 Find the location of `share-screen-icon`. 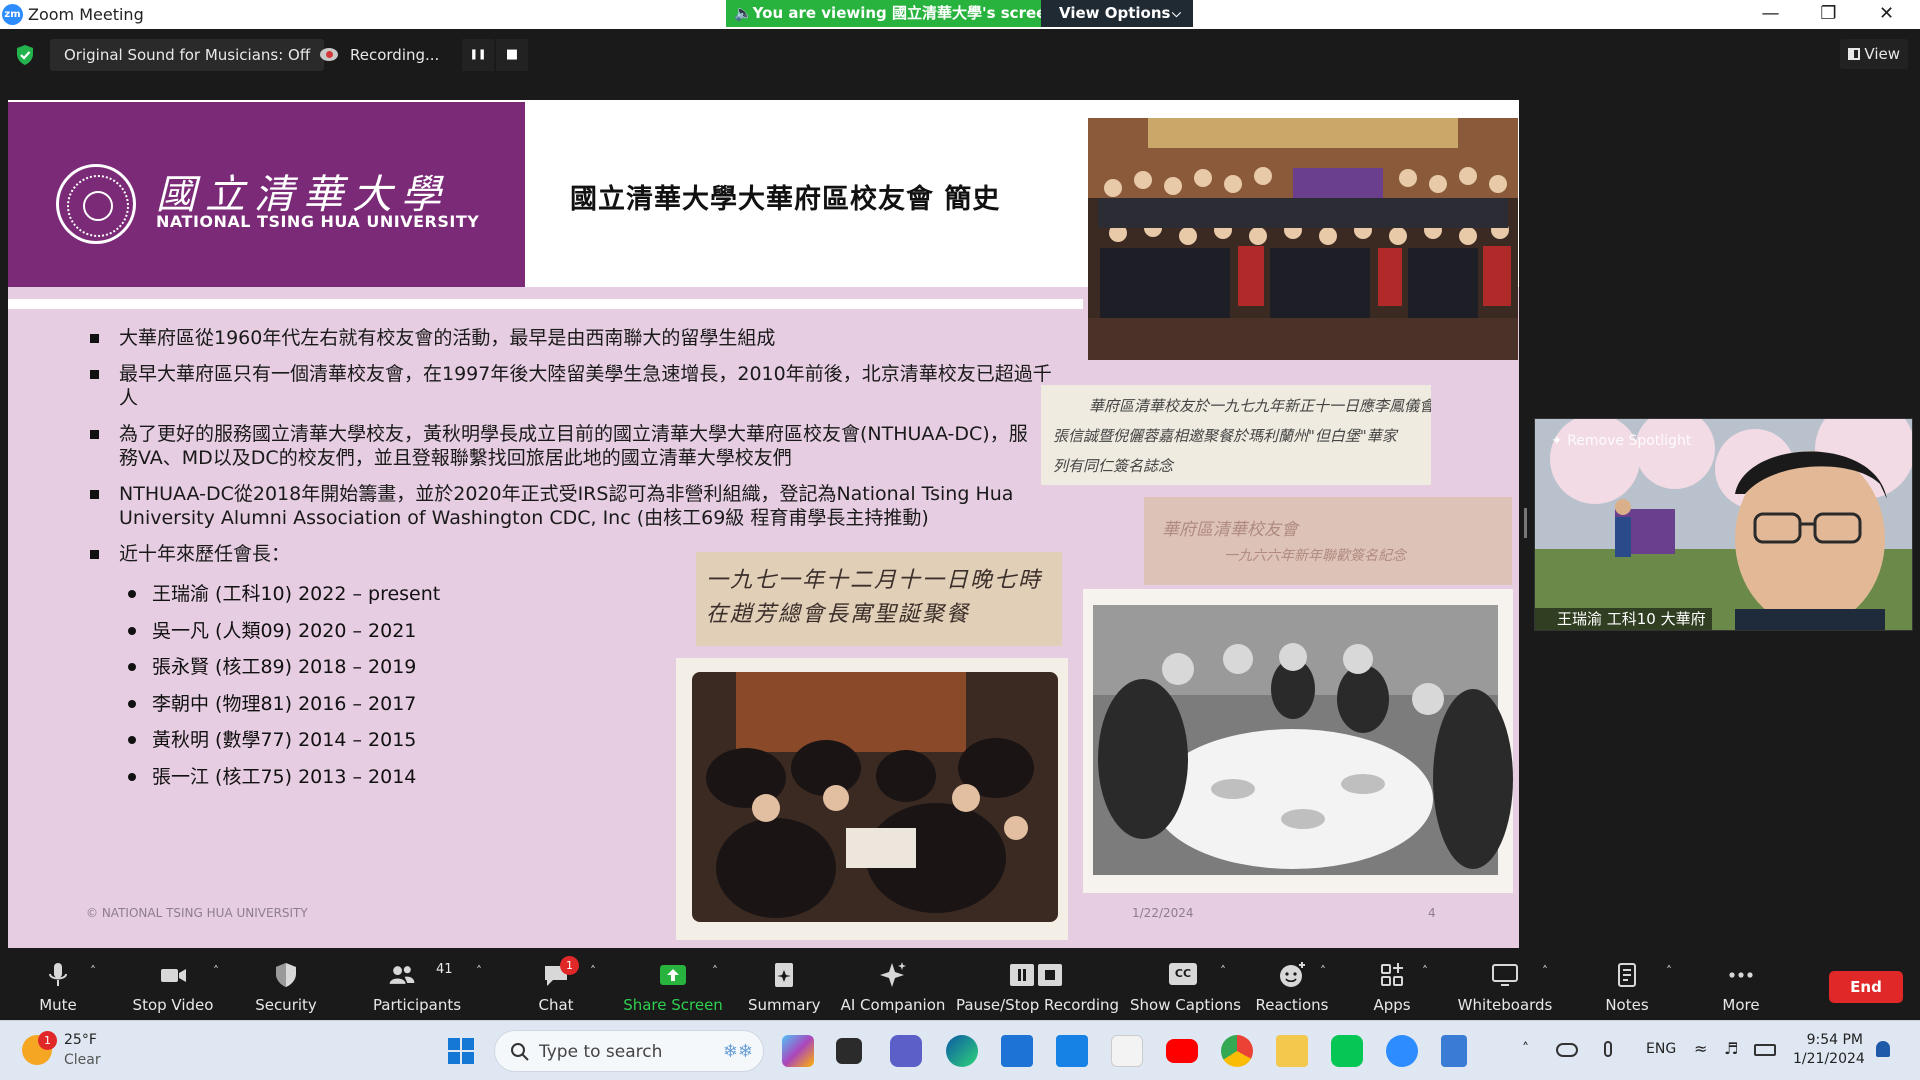

share-screen-icon is located at coordinates (673, 975).